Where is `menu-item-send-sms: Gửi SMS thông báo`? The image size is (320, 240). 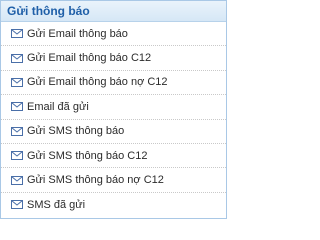
menu-item-send-sms: Gửi SMS thông báo is located at coordinates (113, 132).